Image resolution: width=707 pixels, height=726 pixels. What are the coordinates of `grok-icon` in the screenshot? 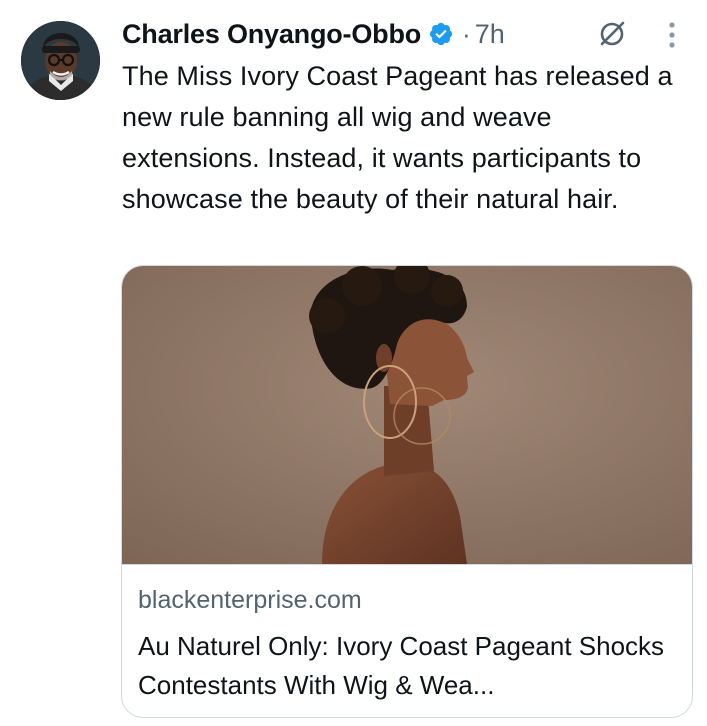 It's located at (612, 34).